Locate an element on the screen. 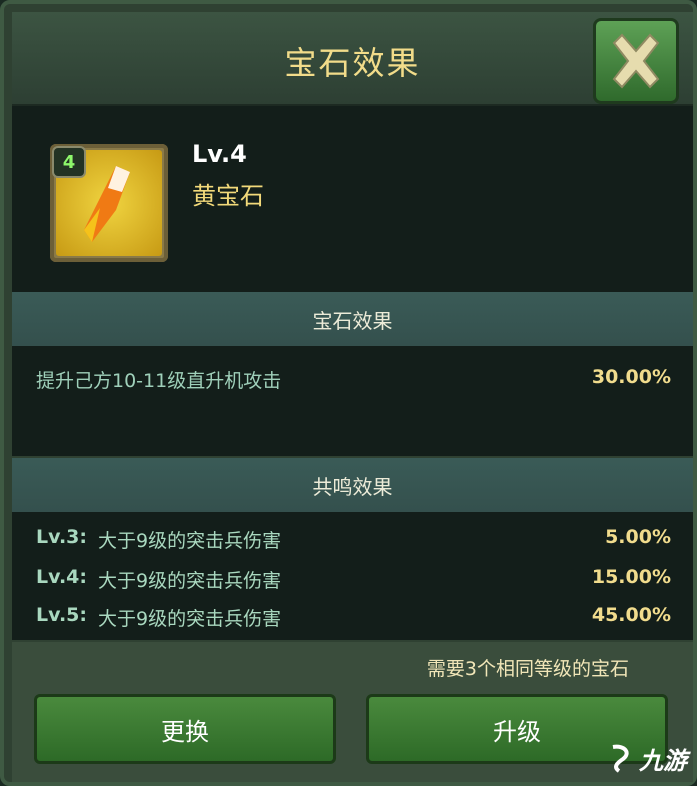 The width and height of the screenshot is (697, 786). replace-button: 更换 is located at coordinates (185, 729).